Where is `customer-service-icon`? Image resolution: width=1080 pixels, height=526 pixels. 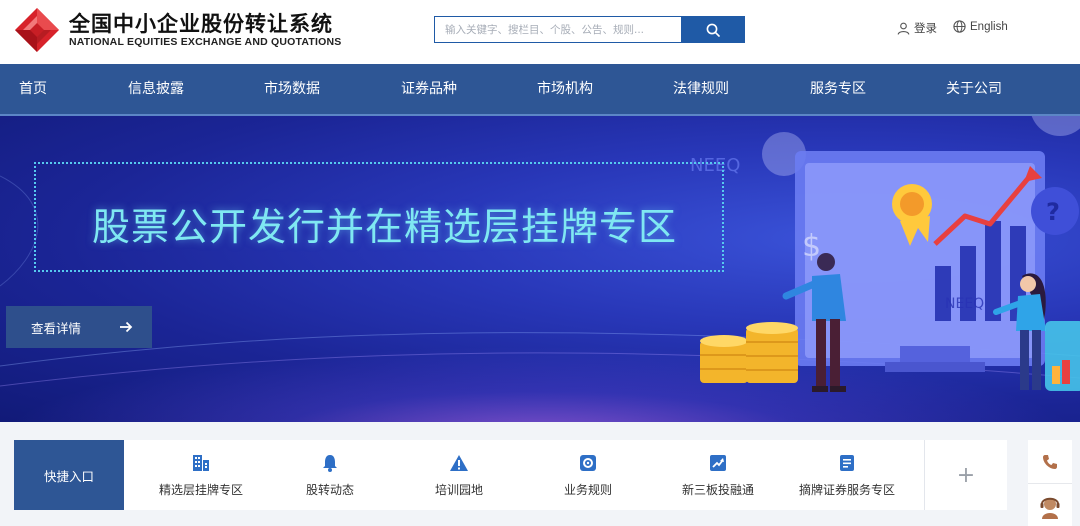 customer-service-icon is located at coordinates (1050, 508).